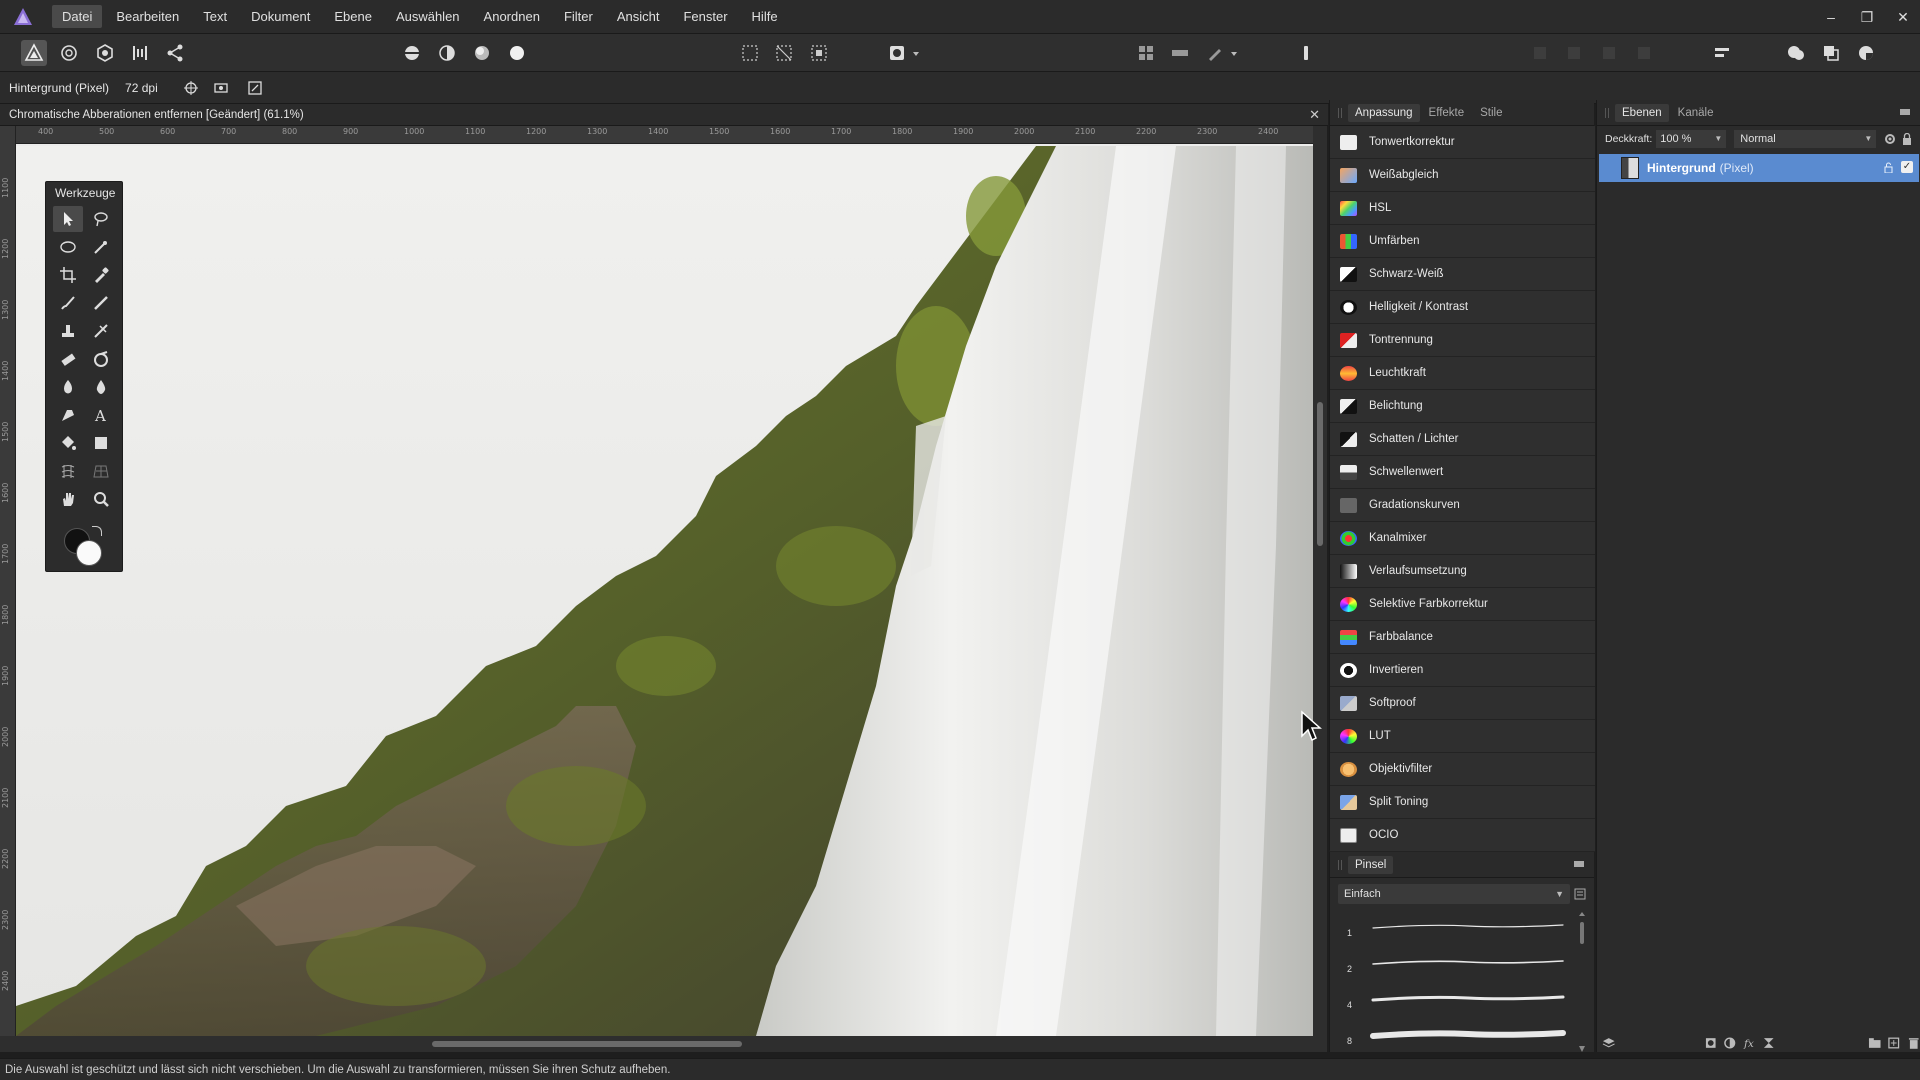 Image resolution: width=1920 pixels, height=1080 pixels. Describe the element at coordinates (517, 53) in the screenshot. I see `auto-white-balance-icon` at that location.